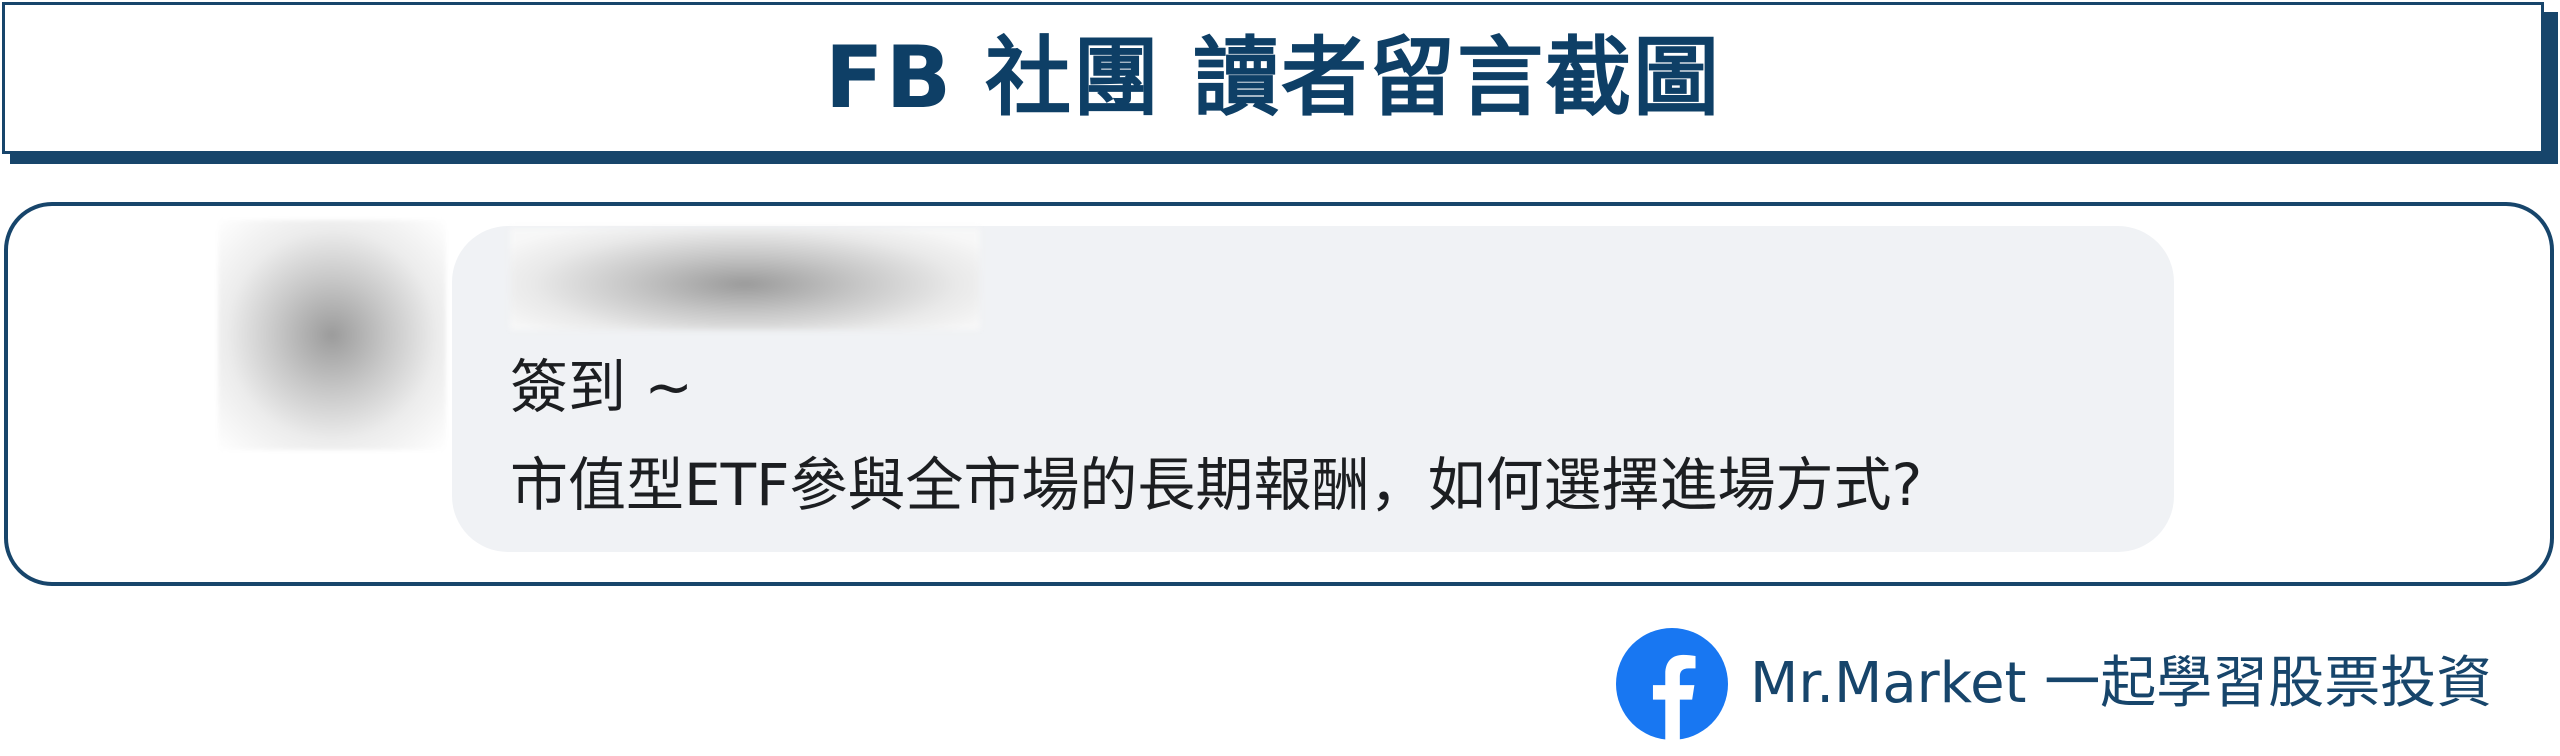  What do you see at coordinates (332, 335) in the screenshot?
I see `avatar` at bounding box center [332, 335].